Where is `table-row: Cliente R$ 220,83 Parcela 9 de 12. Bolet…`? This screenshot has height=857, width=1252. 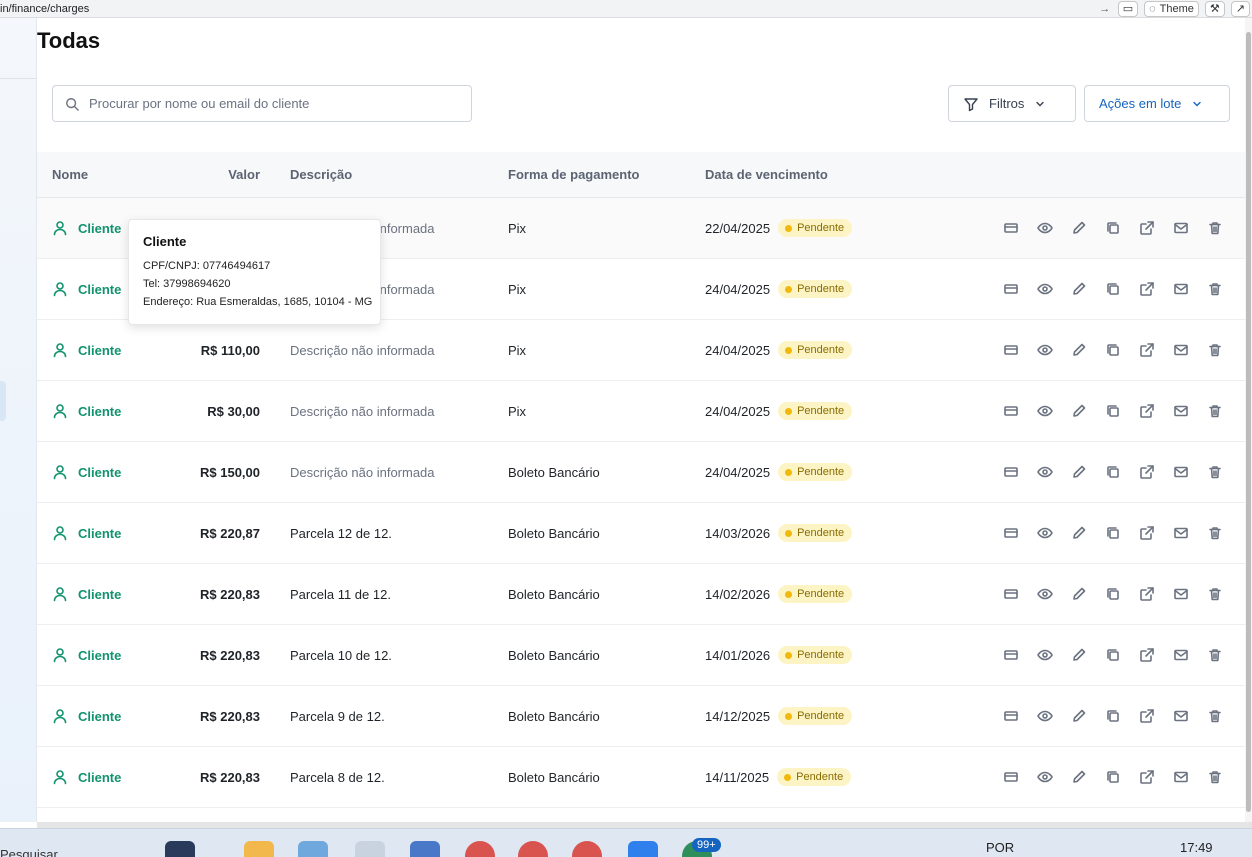
table-row: Cliente R$ 220,83 Parcela 9 de 12. Bolet… is located at coordinates (641, 716).